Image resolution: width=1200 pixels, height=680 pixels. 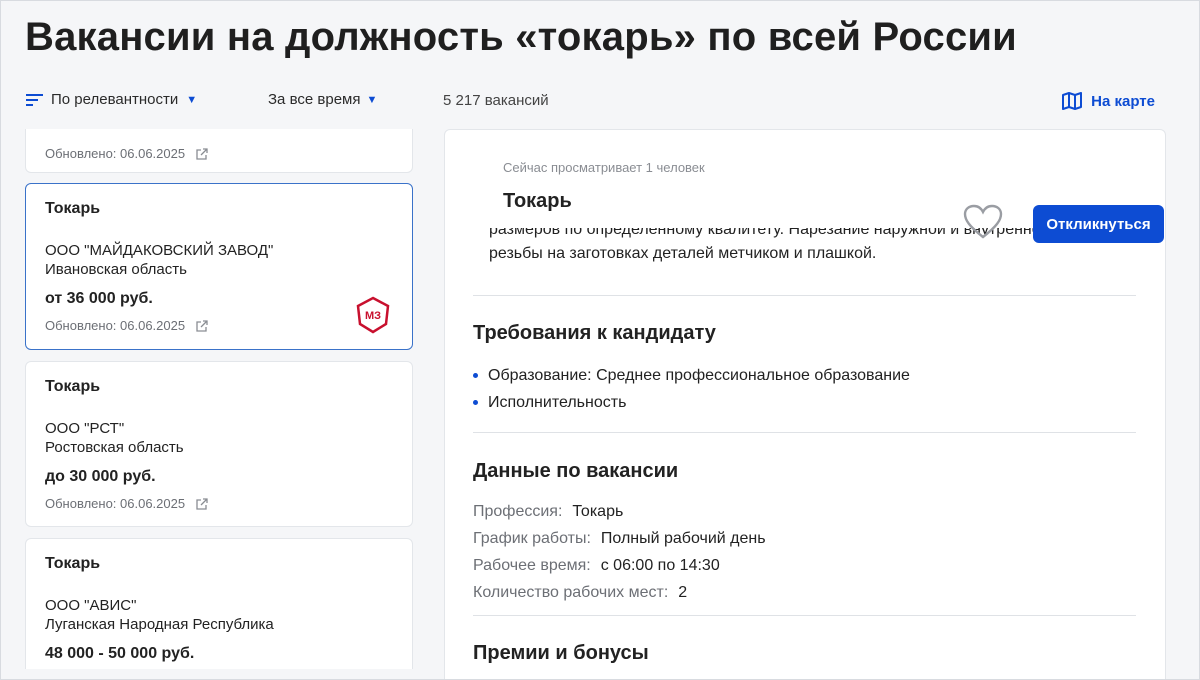 I want to click on respond-button: Откликнуться, so click(x=1098, y=224).